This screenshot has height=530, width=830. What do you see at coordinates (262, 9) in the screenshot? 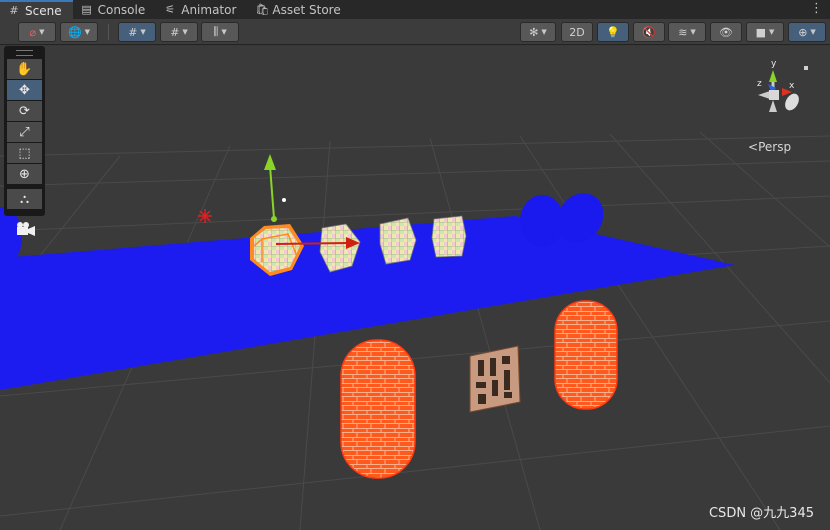
I see `store-bag-icon: 🛍` at bounding box center [262, 9].